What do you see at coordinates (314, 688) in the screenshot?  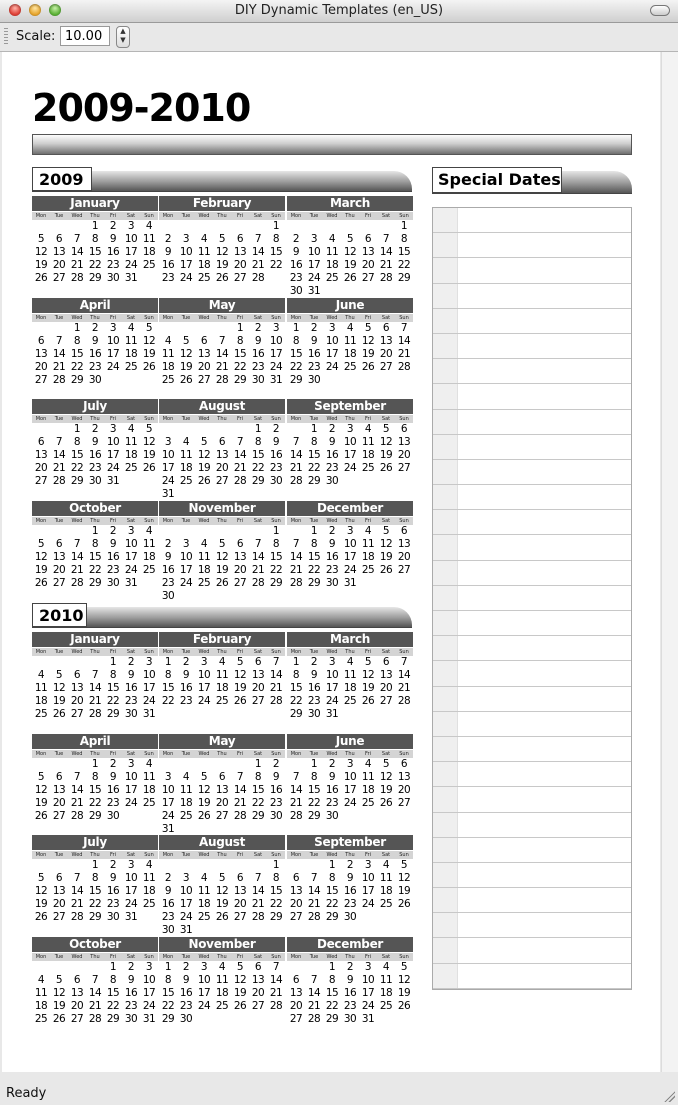 I see `day-cell: 16` at bounding box center [314, 688].